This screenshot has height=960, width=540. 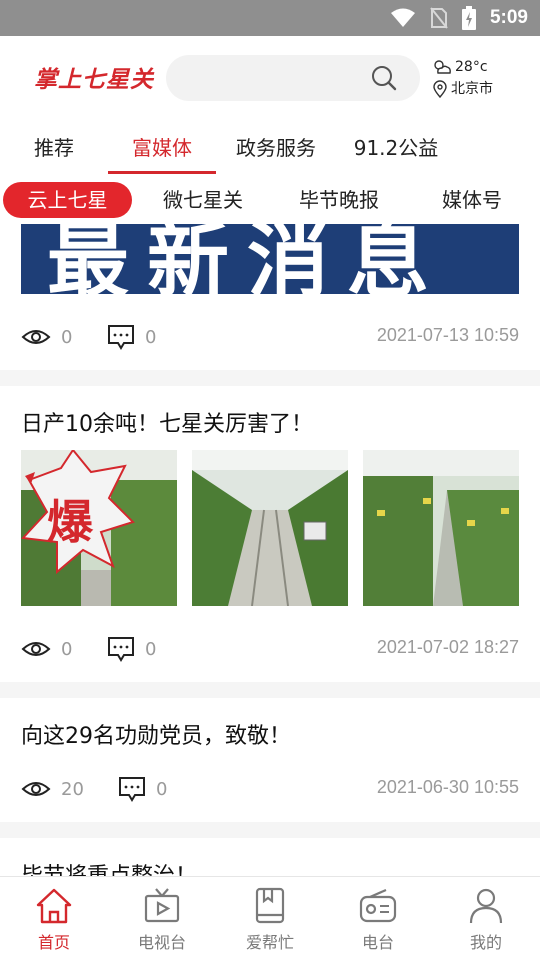 I want to click on search-input, so click(x=293, y=78).